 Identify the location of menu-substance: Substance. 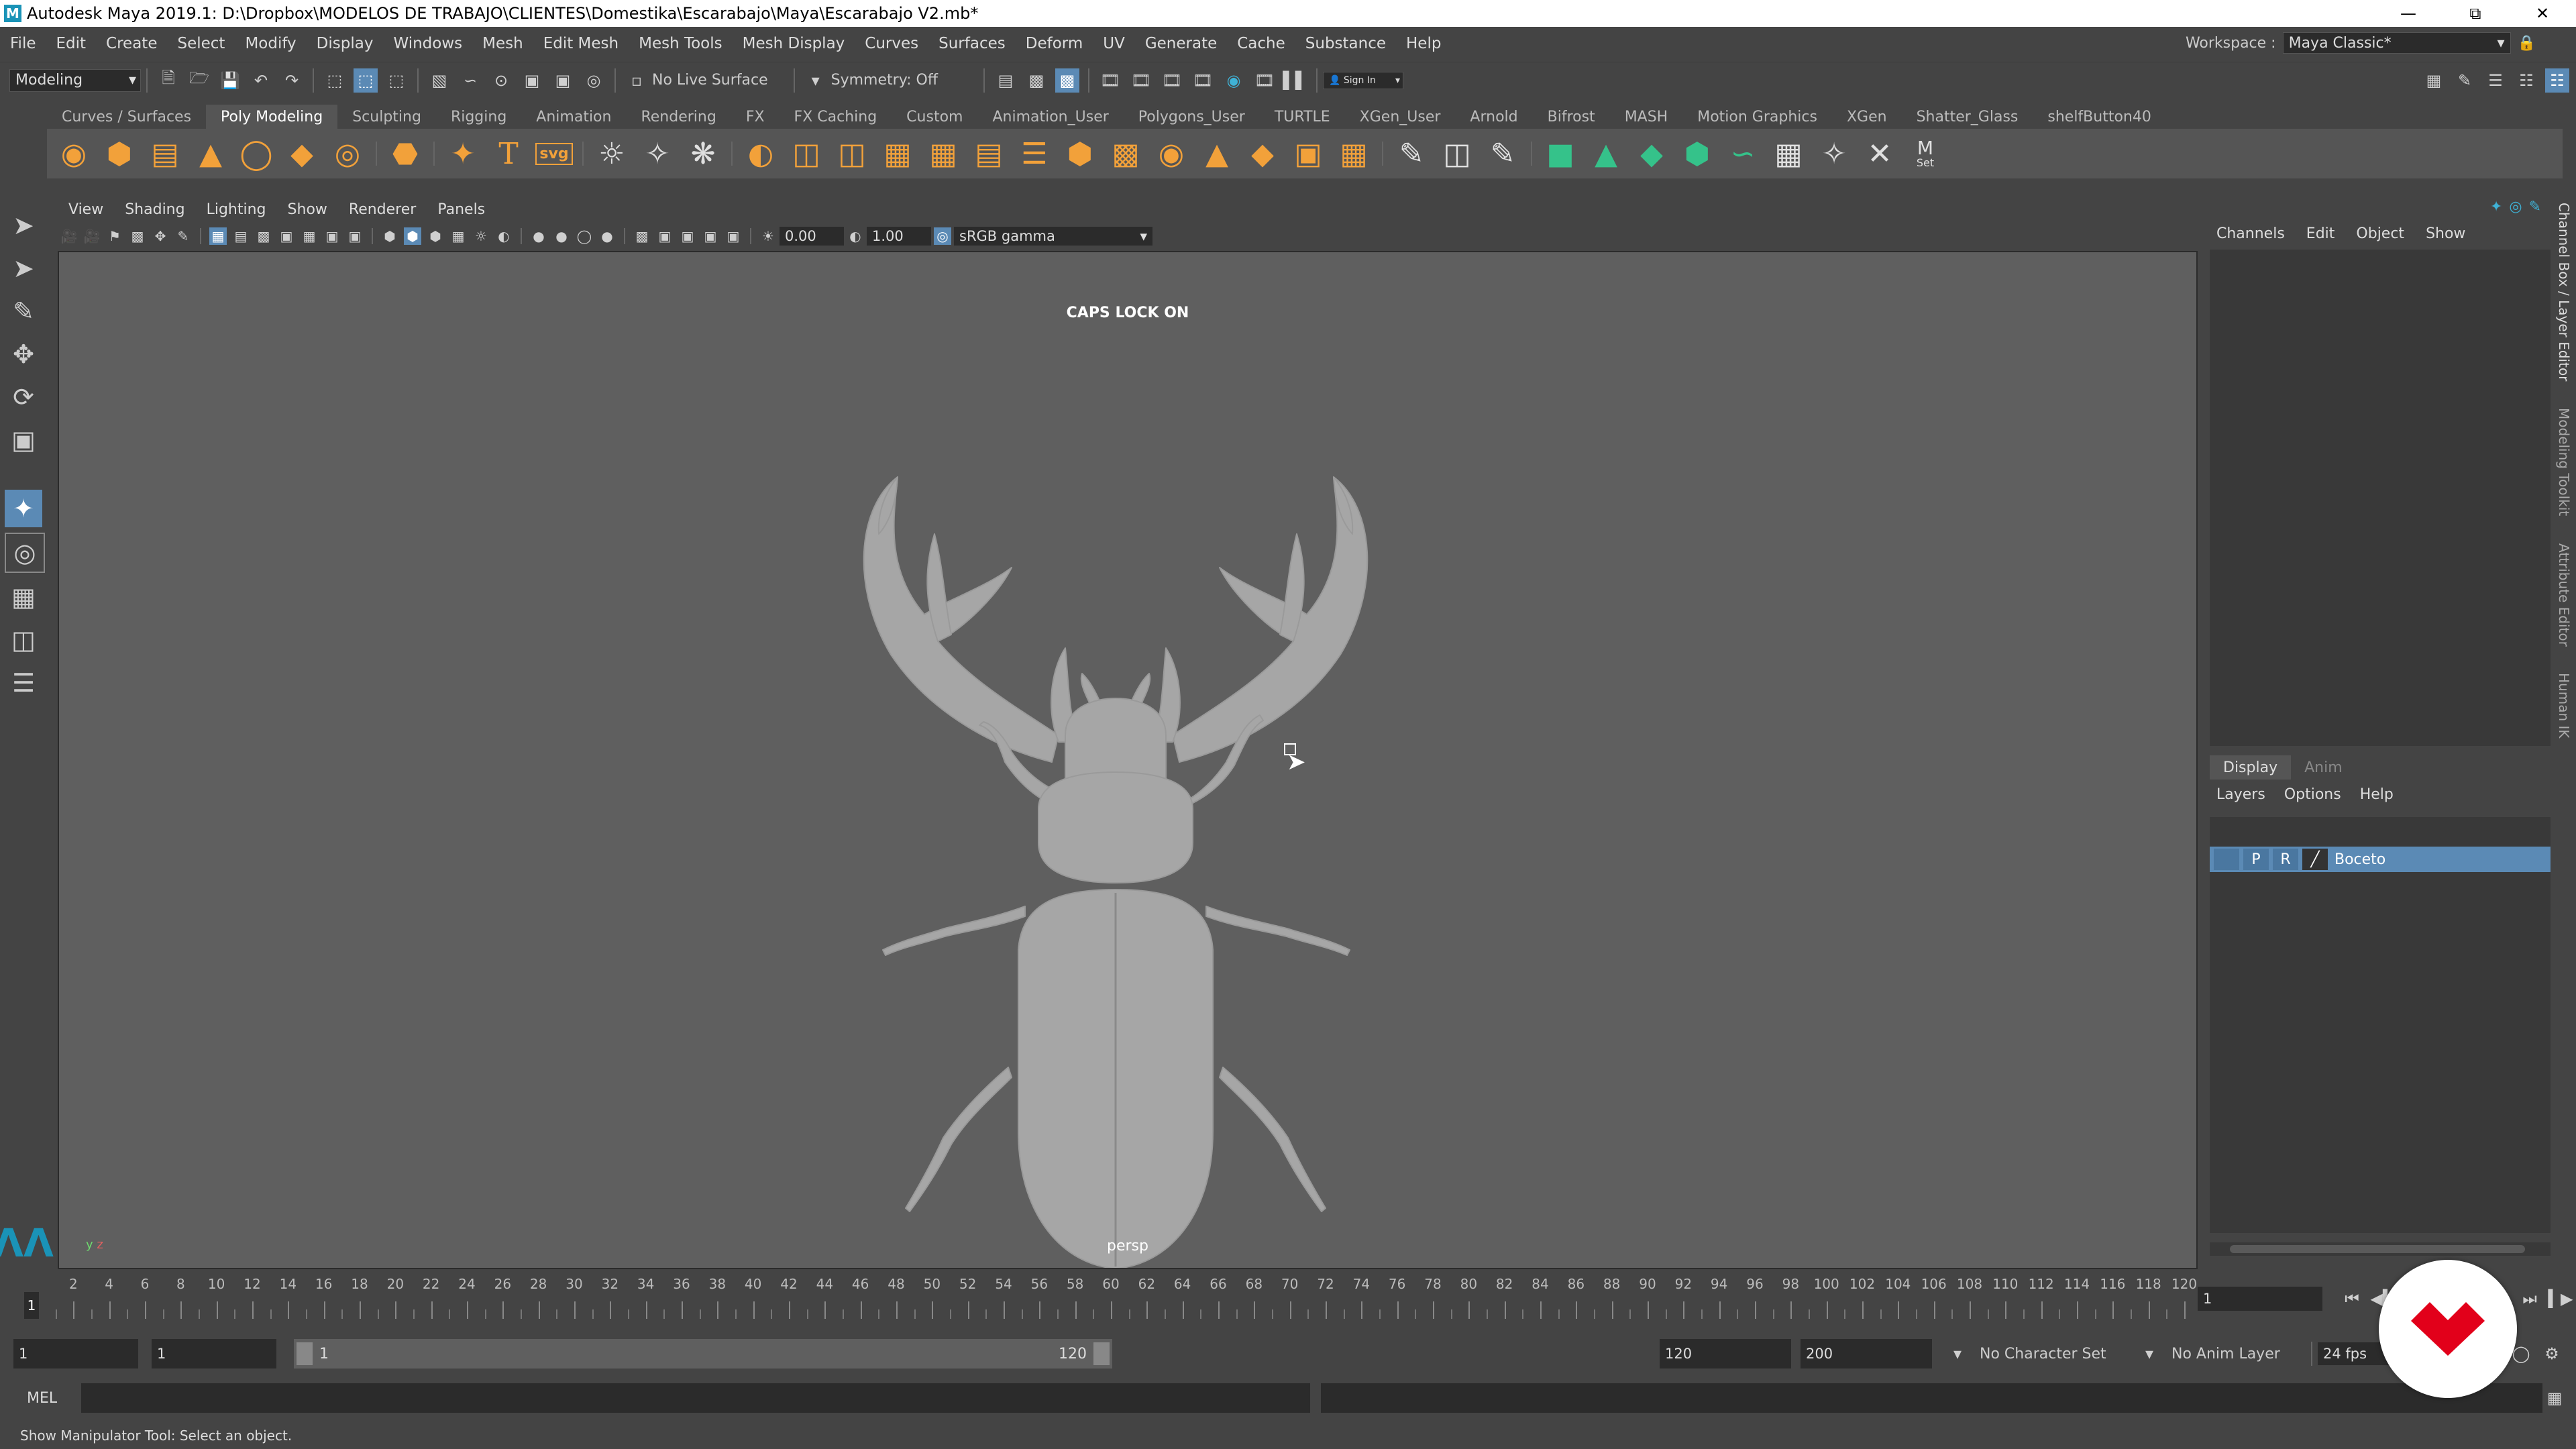
(1345, 43).